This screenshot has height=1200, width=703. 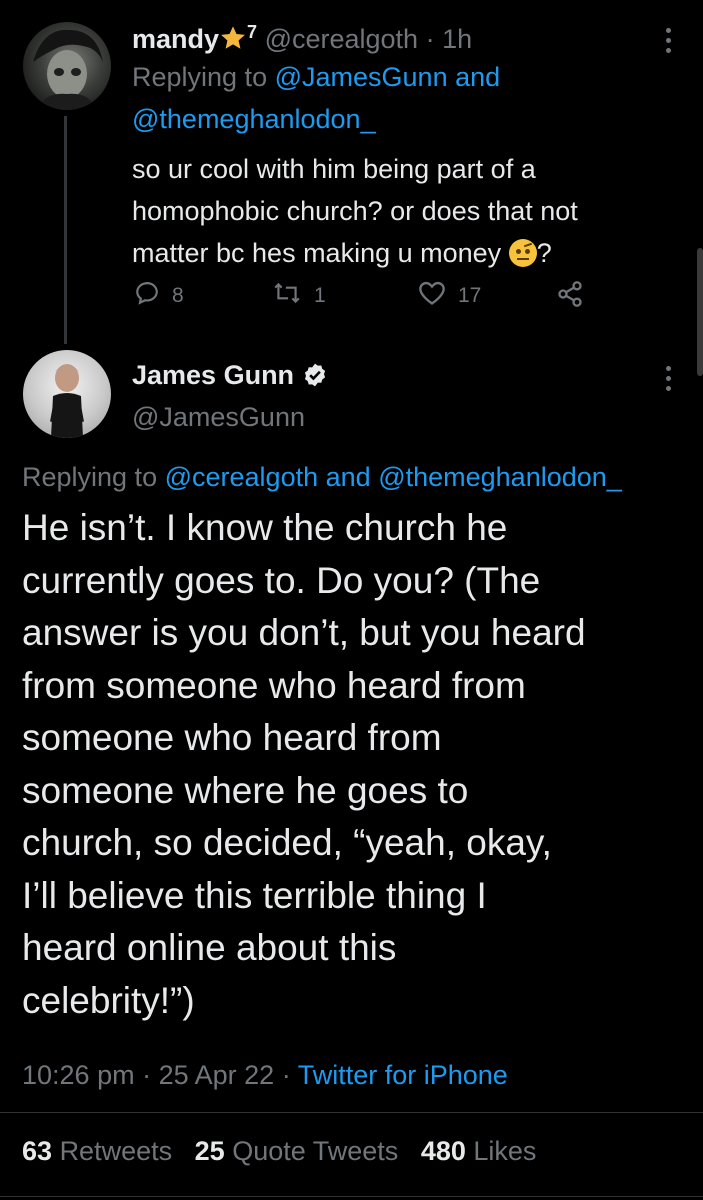 What do you see at coordinates (252, 32) in the screenshot?
I see `name-superscript: 7` at bounding box center [252, 32].